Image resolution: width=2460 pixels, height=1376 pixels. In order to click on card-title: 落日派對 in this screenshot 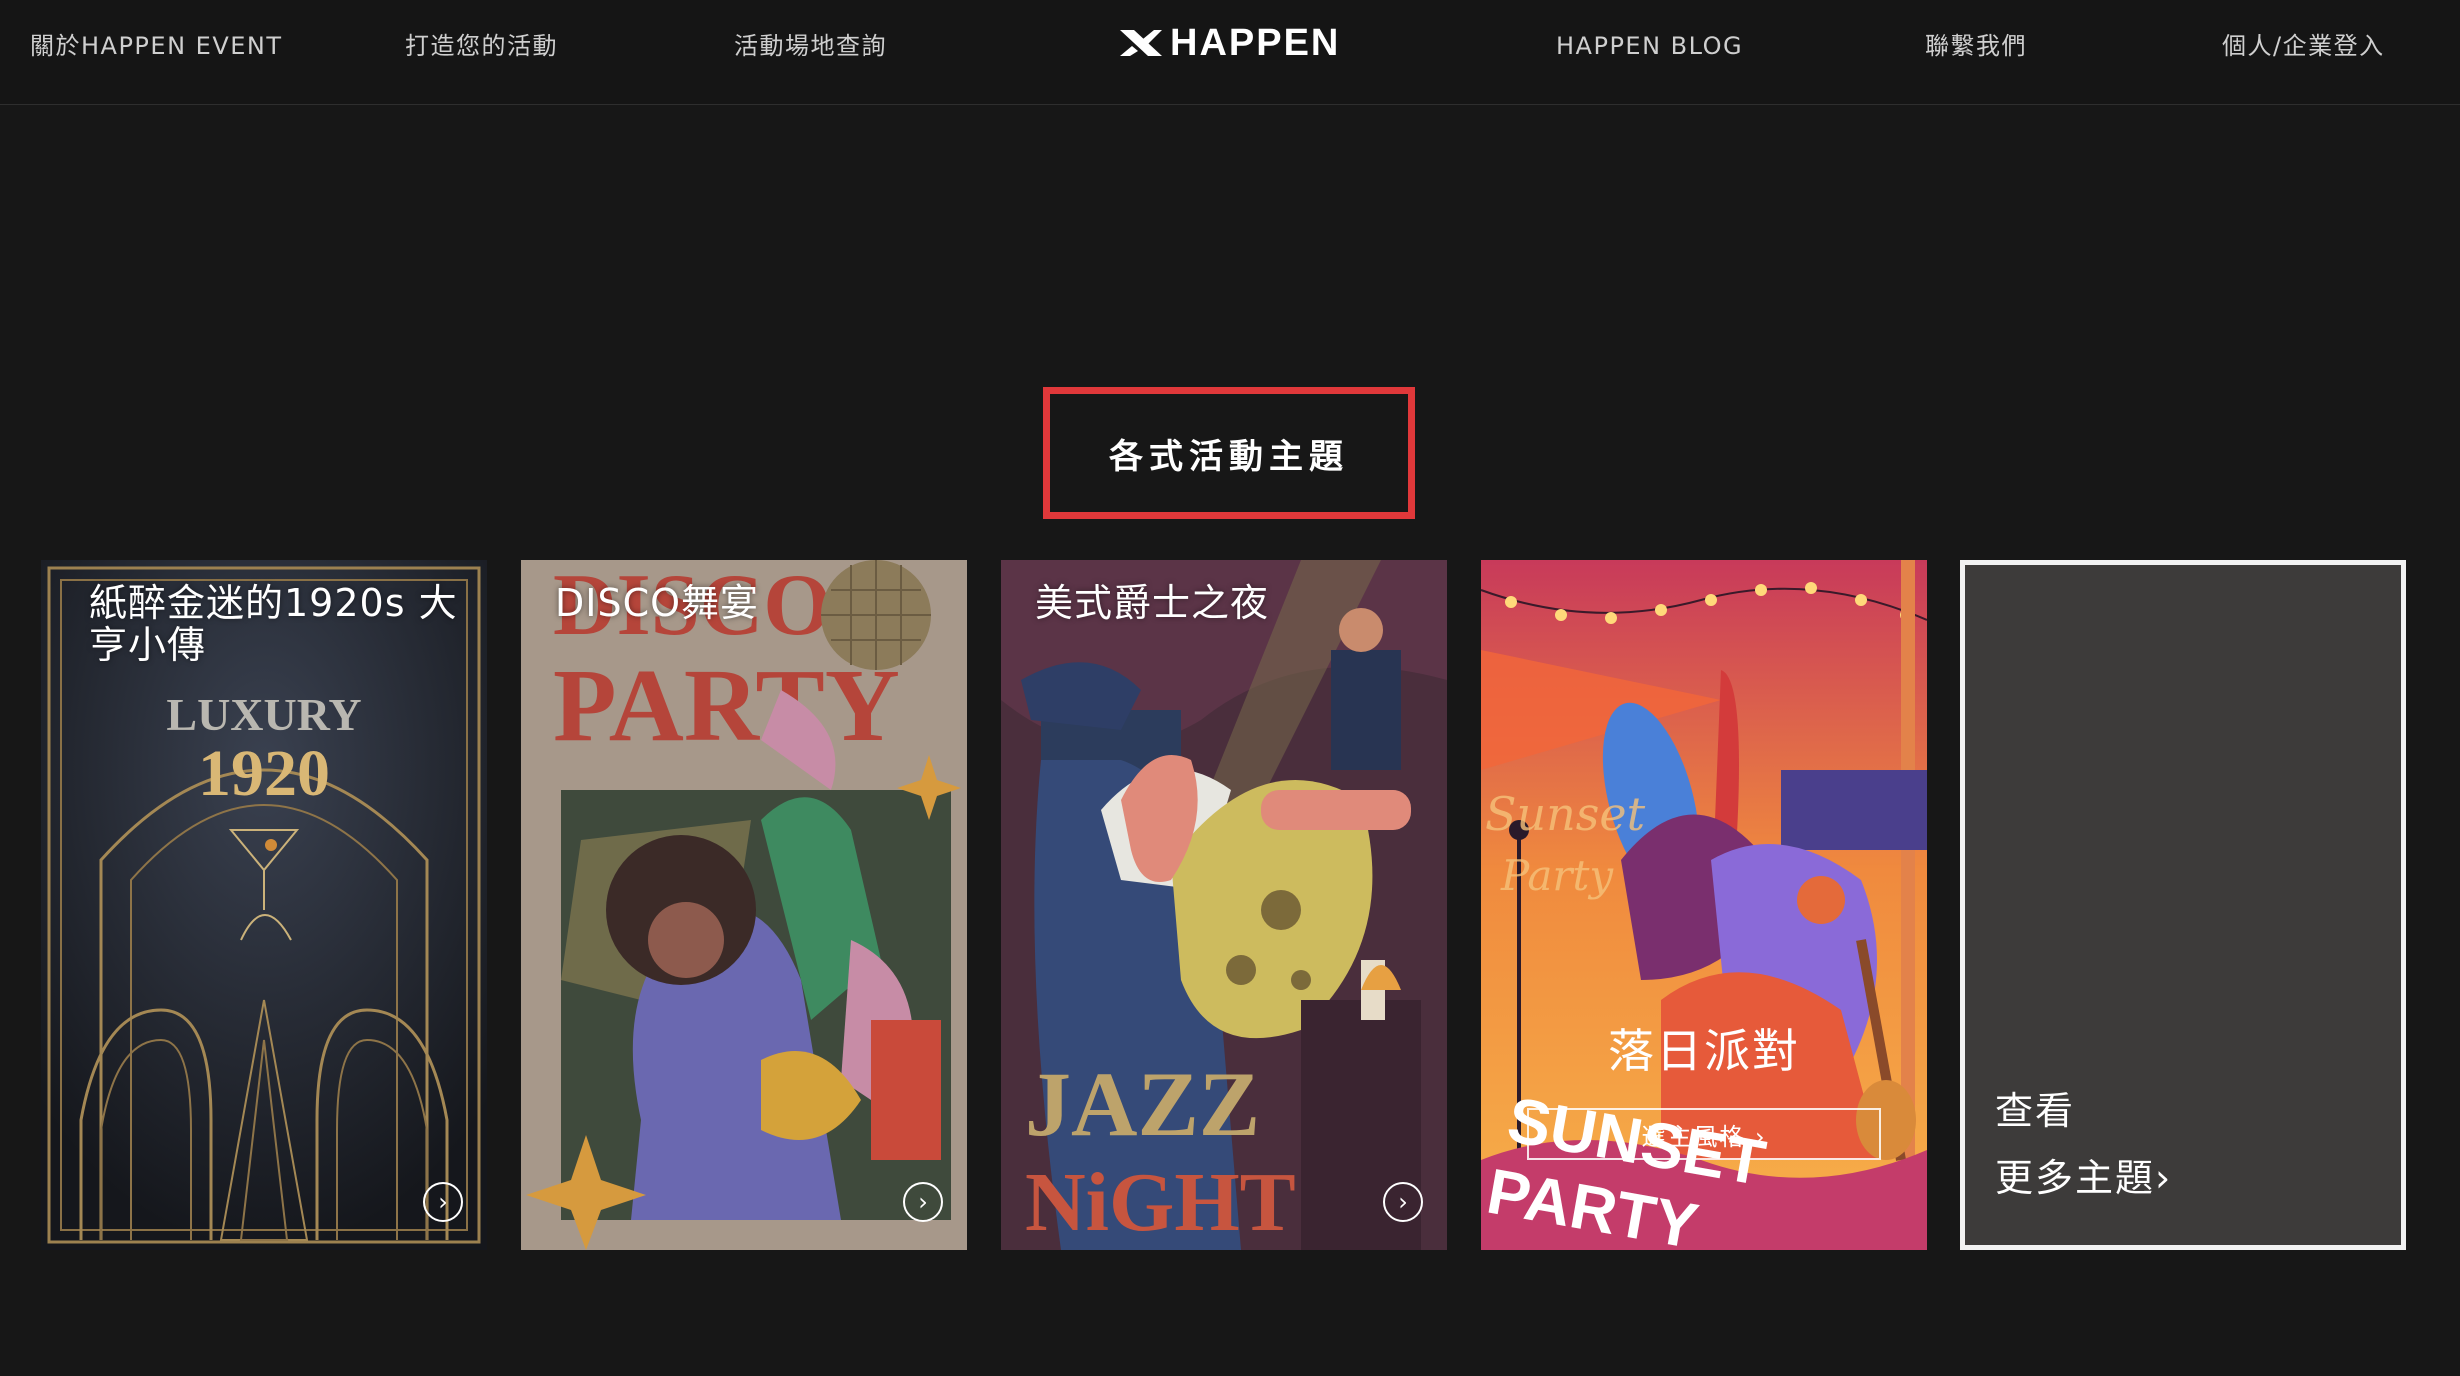, I will do `click(1704, 1051)`.